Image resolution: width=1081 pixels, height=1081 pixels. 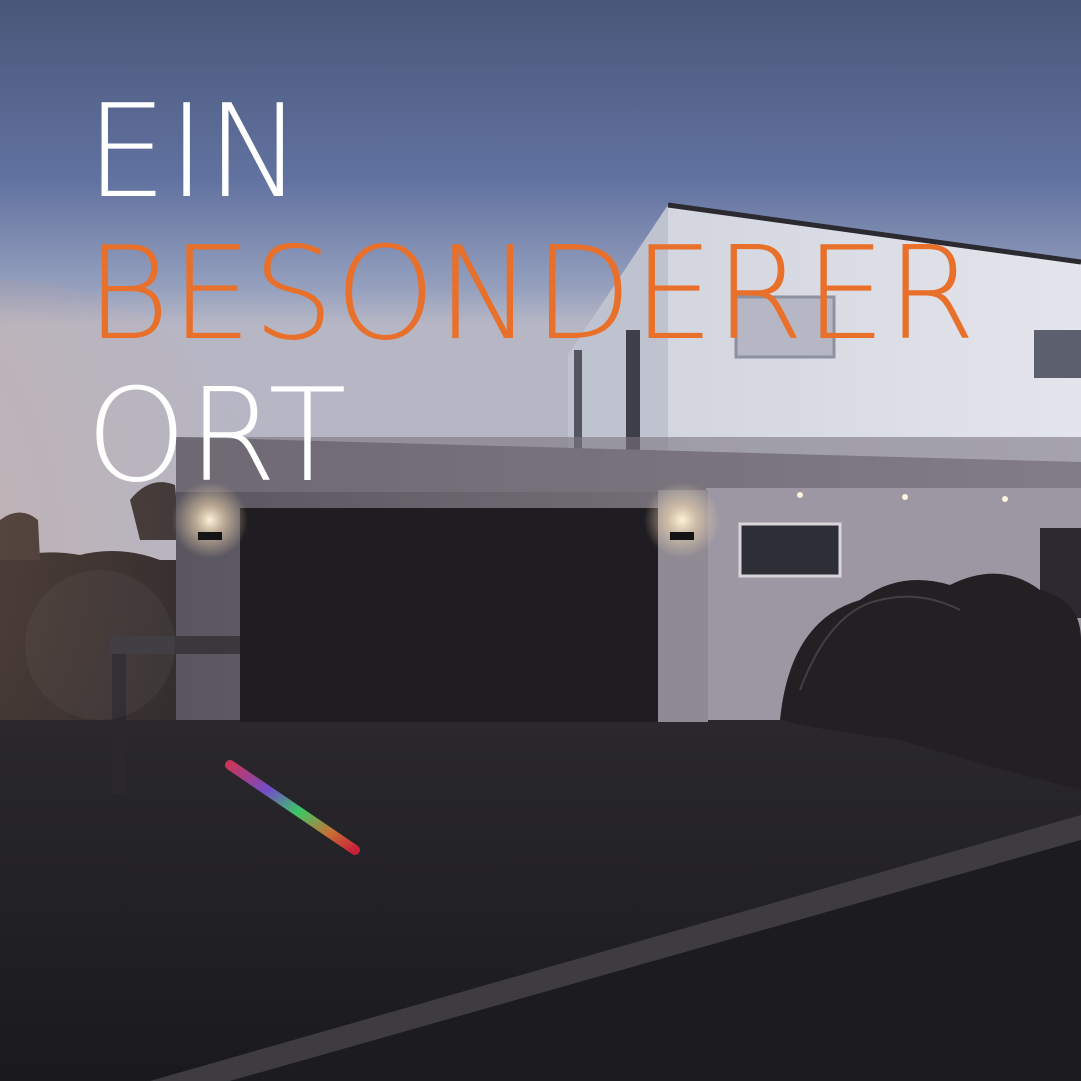 I want to click on wall-lamp-right, so click(x=682, y=536).